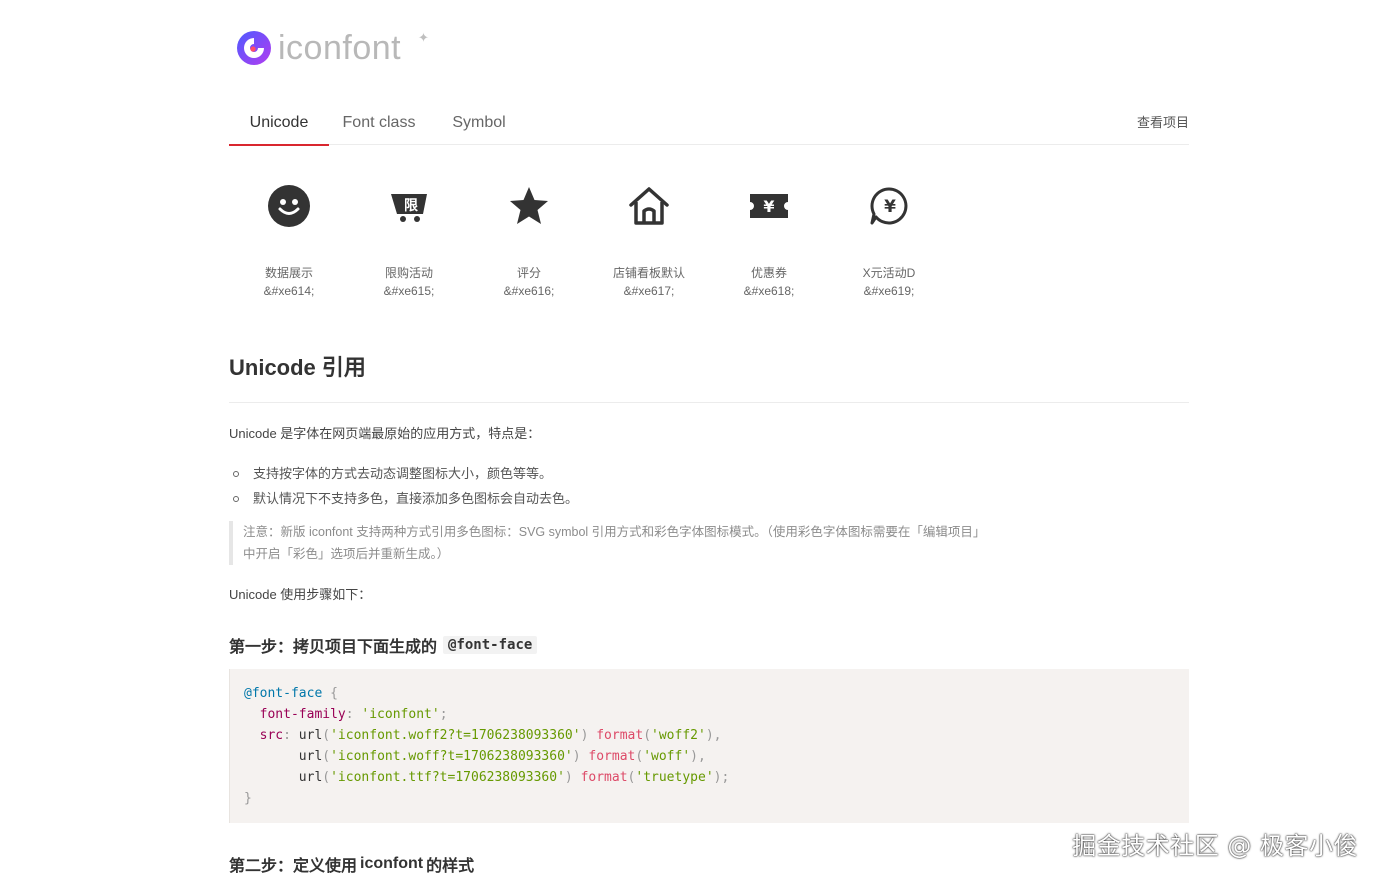 This screenshot has height=882, width=1382. What do you see at coordinates (293, 866) in the screenshot?
I see `step-two-prefix: 第二步：定义使用` at bounding box center [293, 866].